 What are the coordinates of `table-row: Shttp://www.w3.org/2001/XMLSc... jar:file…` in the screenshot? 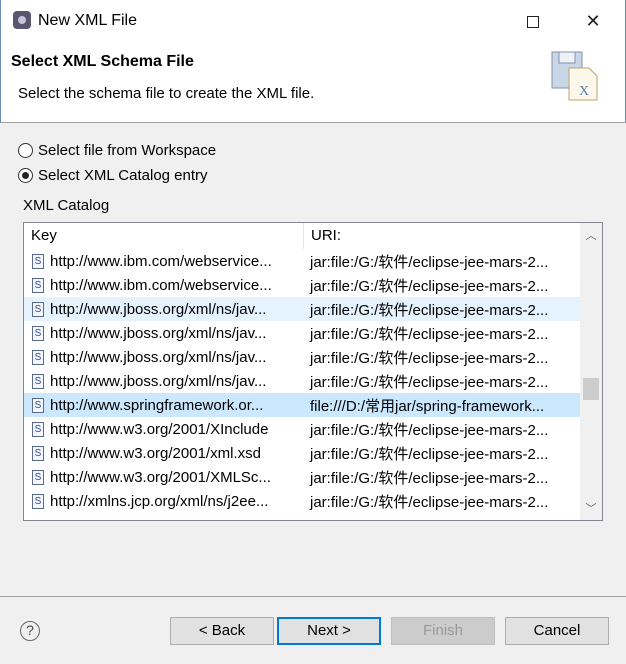 It's located at (302, 477).